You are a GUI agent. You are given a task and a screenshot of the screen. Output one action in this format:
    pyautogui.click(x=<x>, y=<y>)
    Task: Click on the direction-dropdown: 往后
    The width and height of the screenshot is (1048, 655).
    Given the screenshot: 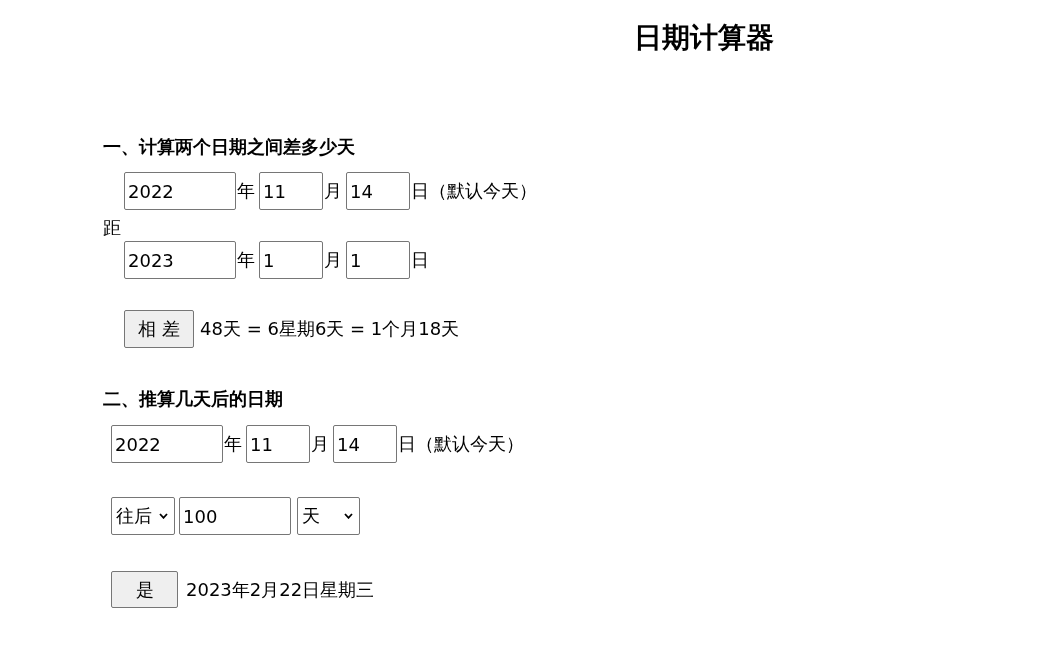 What is the action you would take?
    pyautogui.click(x=143, y=516)
    